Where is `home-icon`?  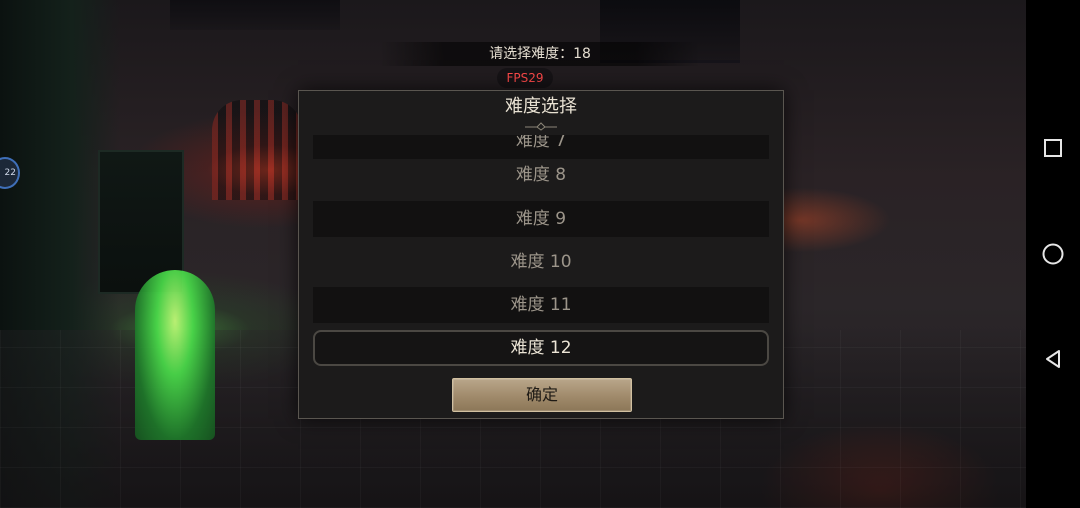 home-icon is located at coordinates (1053, 254).